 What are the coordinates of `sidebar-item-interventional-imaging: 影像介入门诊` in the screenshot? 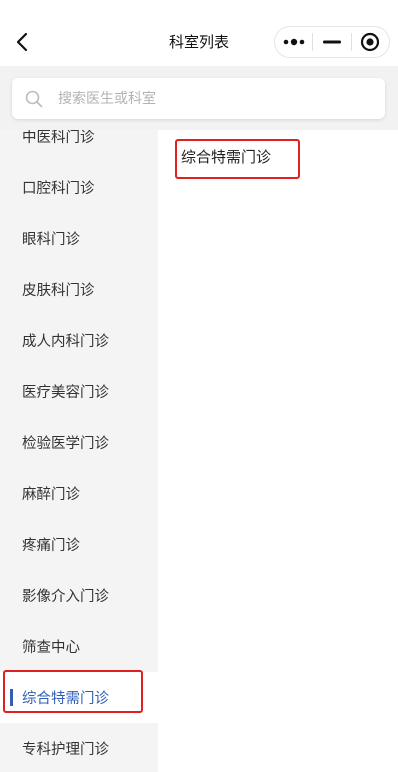 It's located at (79, 595).